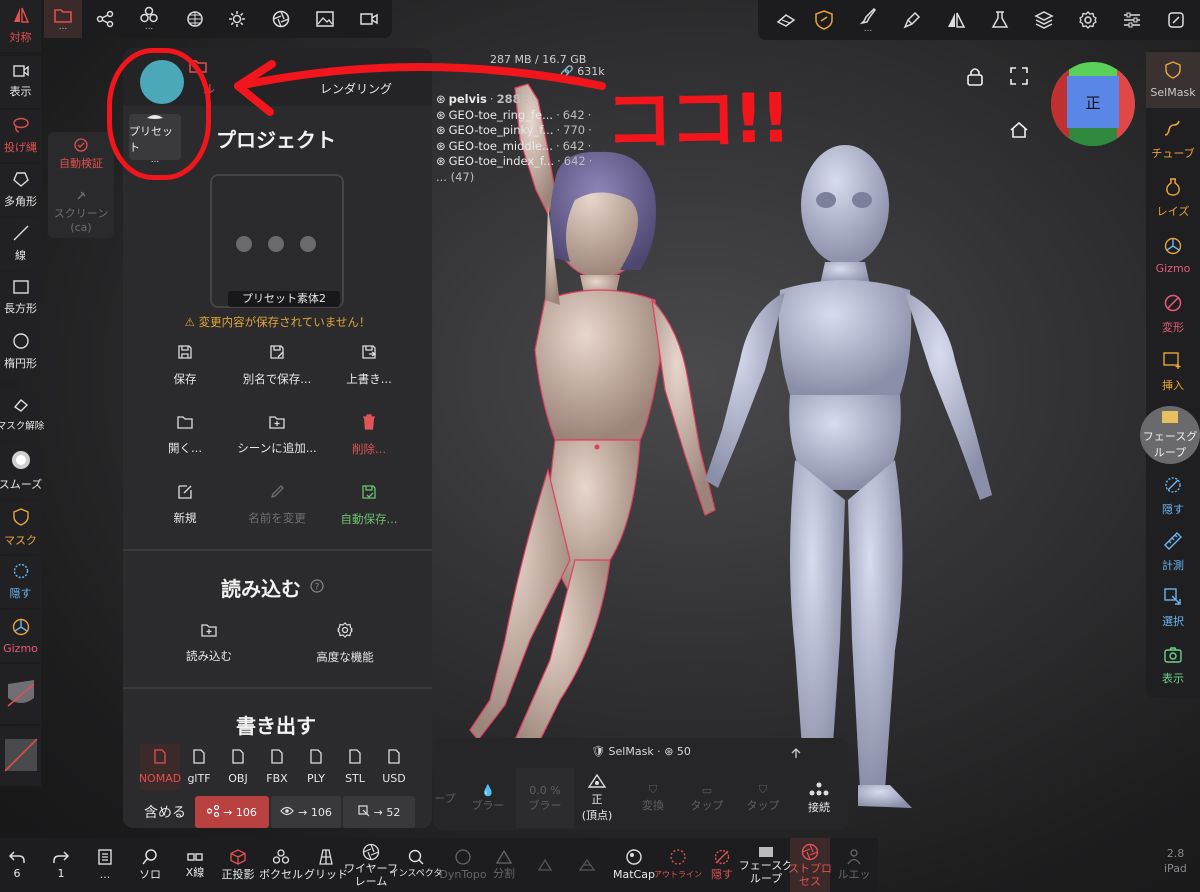  What do you see at coordinates (420, 88) in the screenshot?
I see `annotation-arrow` at bounding box center [420, 88].